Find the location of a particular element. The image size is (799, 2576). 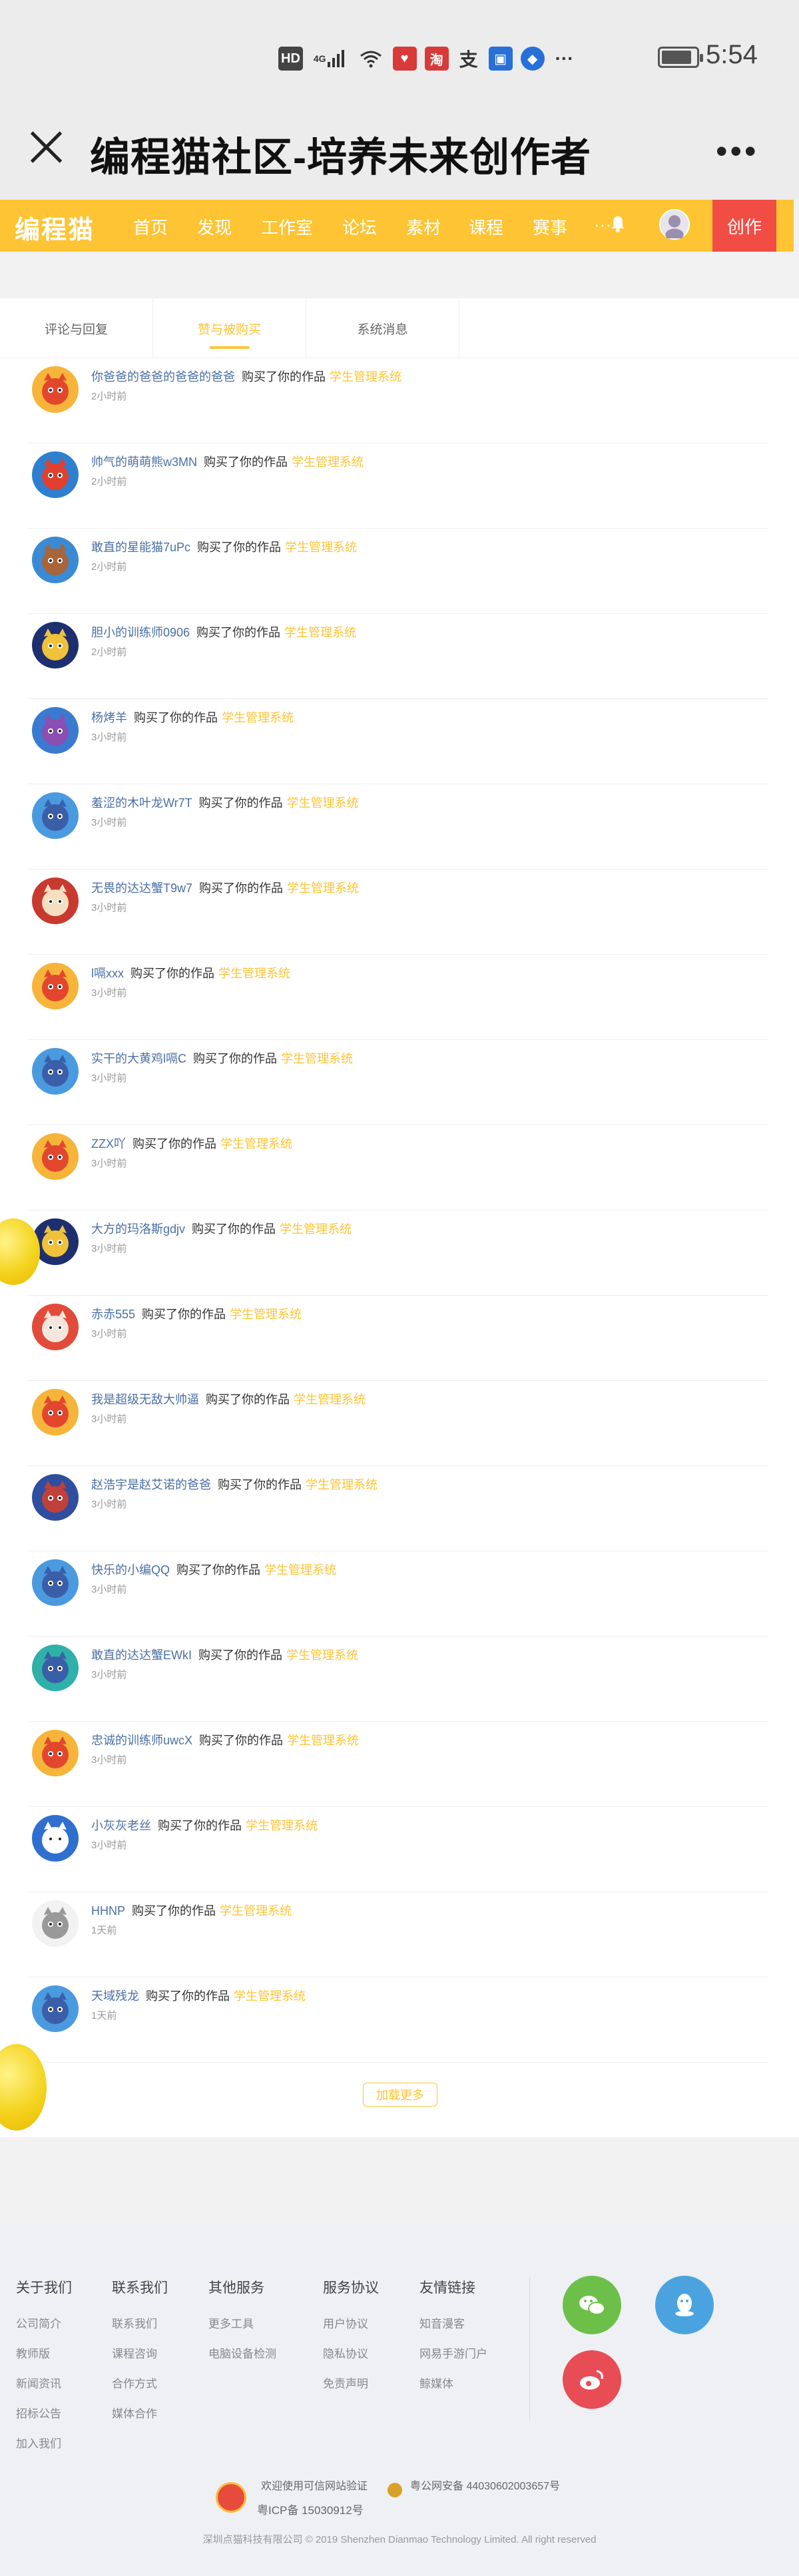

footer-link: 招标公告 is located at coordinates (44, 2413).